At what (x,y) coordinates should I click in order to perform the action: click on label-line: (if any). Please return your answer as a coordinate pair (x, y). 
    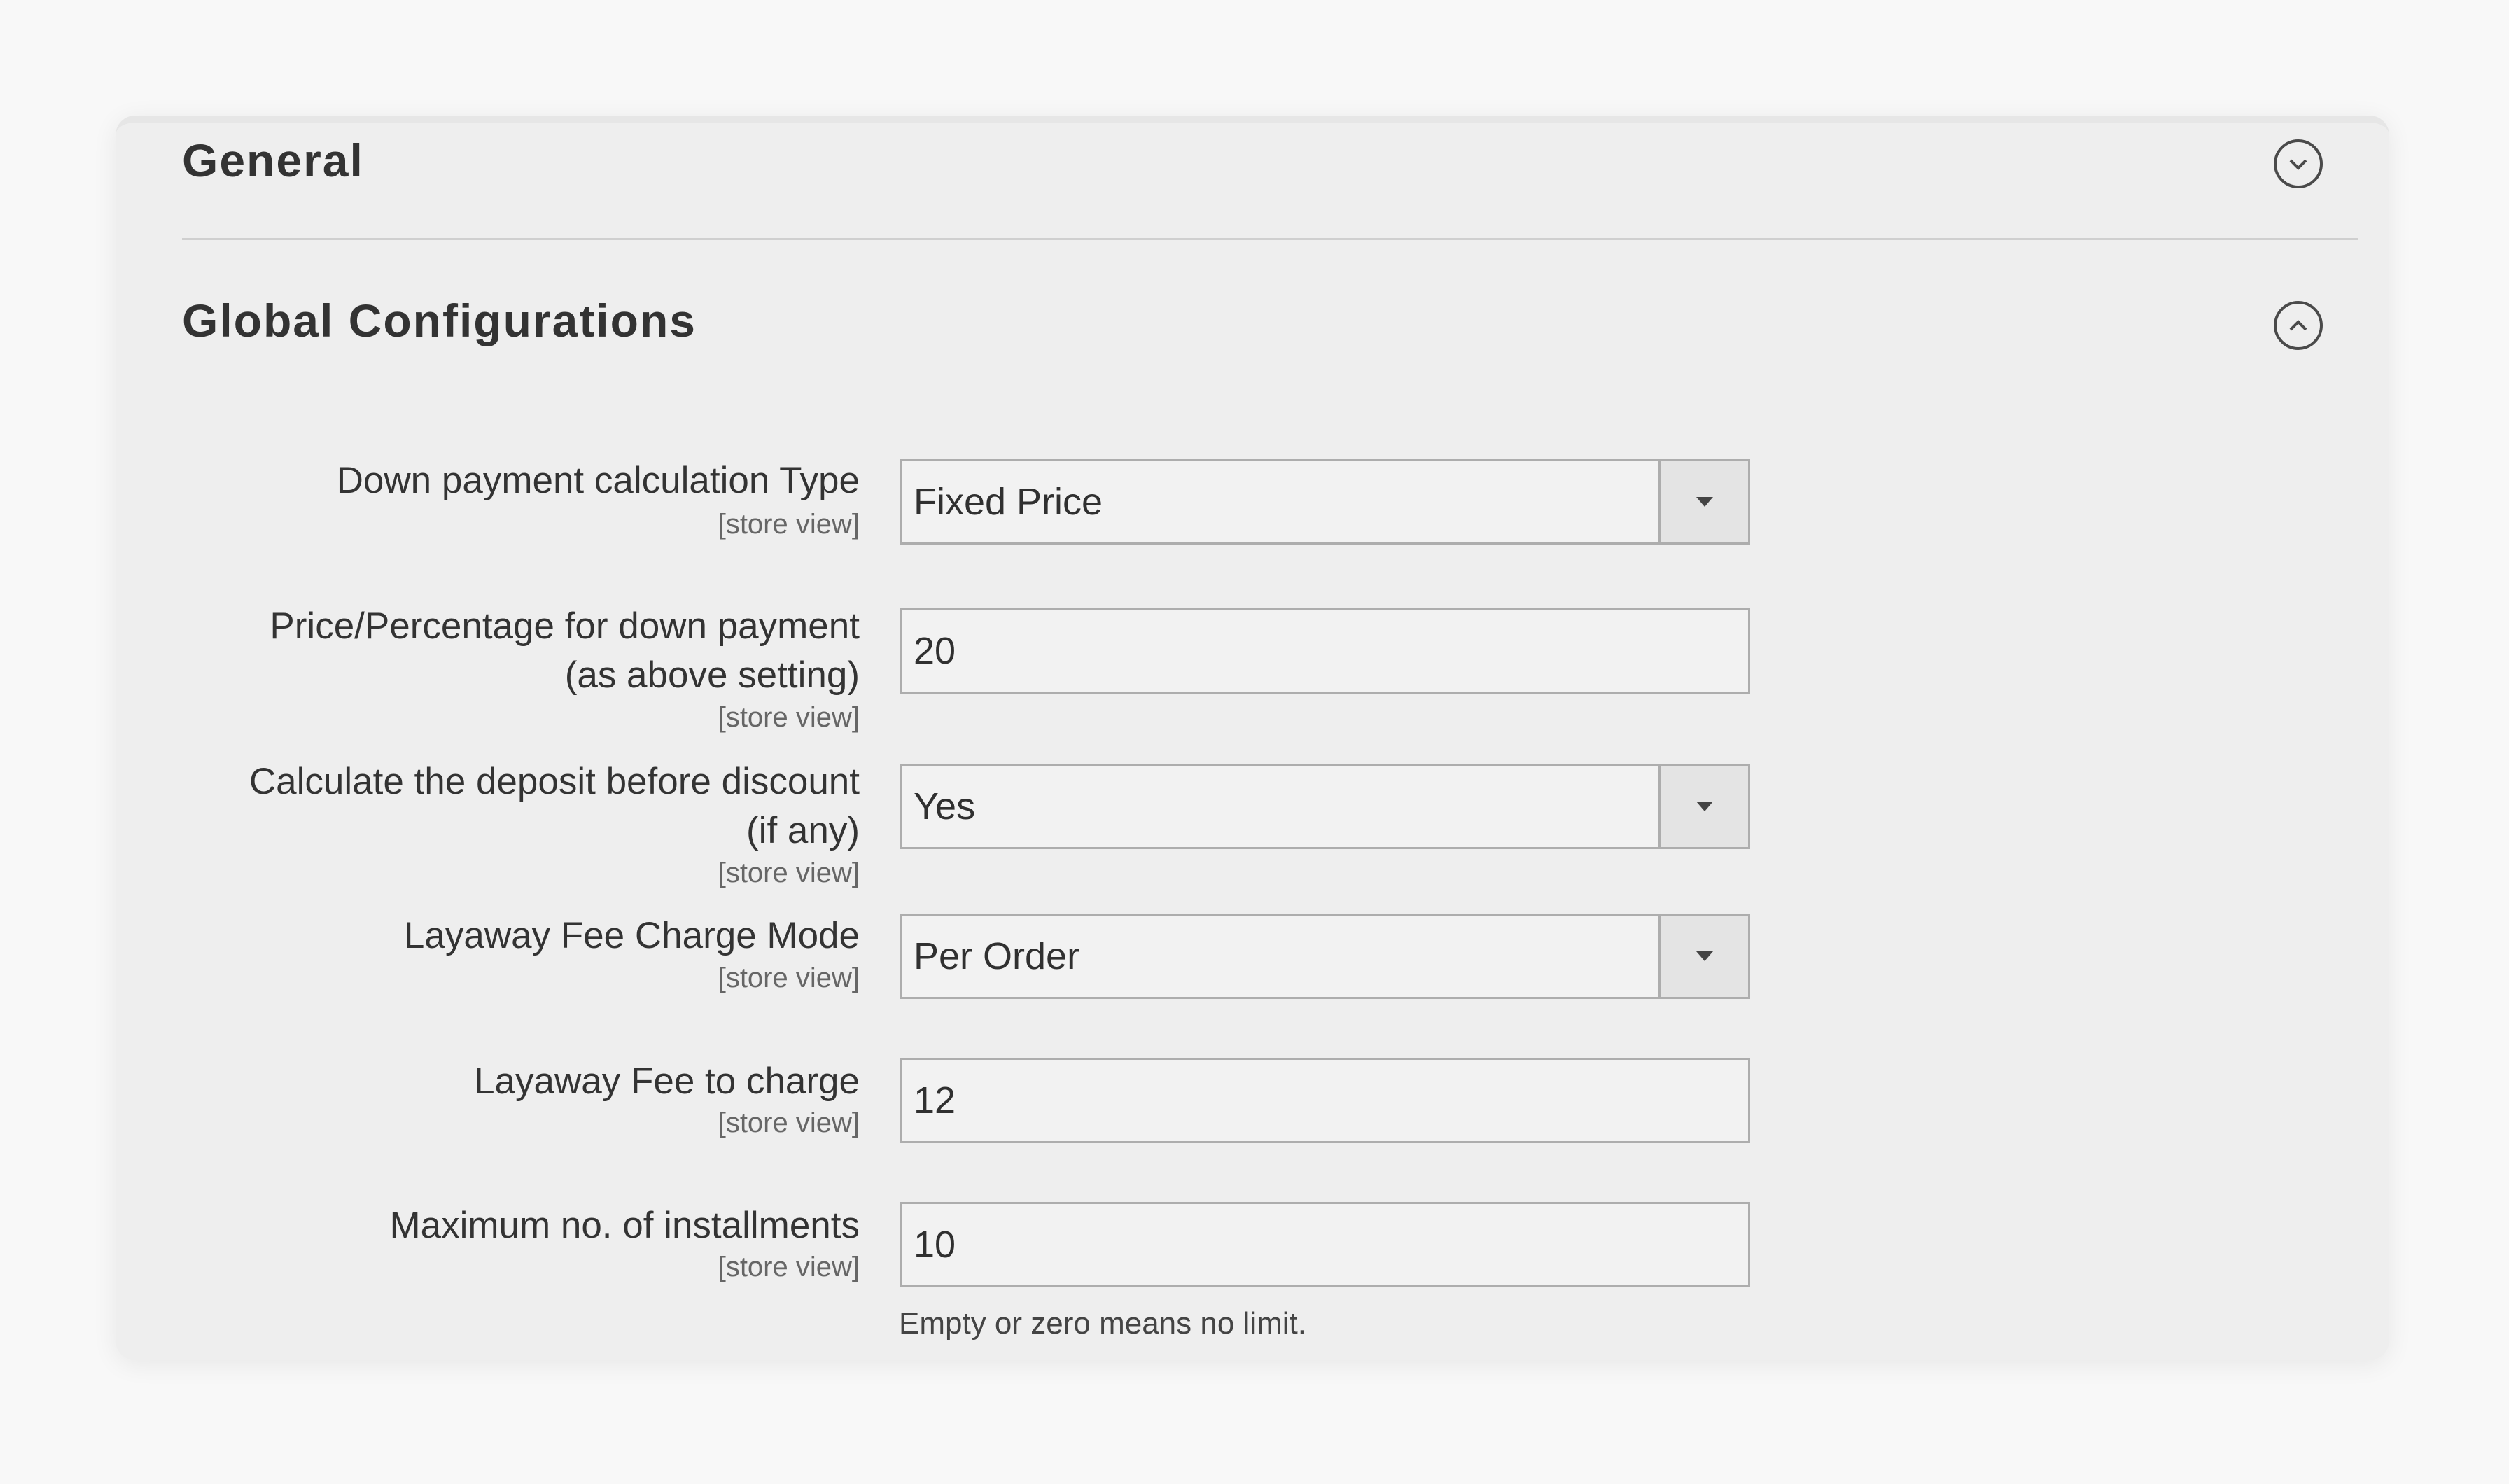
    Looking at the image, I should click on (803, 830).